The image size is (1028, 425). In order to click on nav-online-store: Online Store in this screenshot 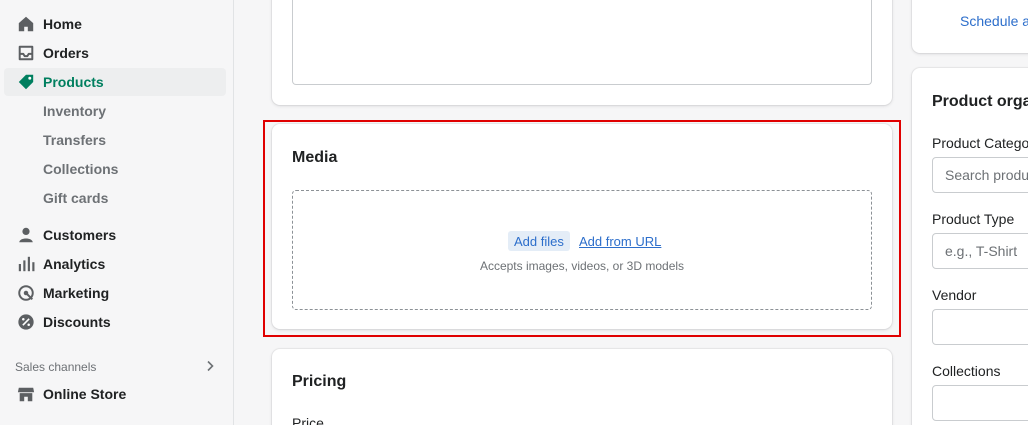, I will do `click(115, 394)`.